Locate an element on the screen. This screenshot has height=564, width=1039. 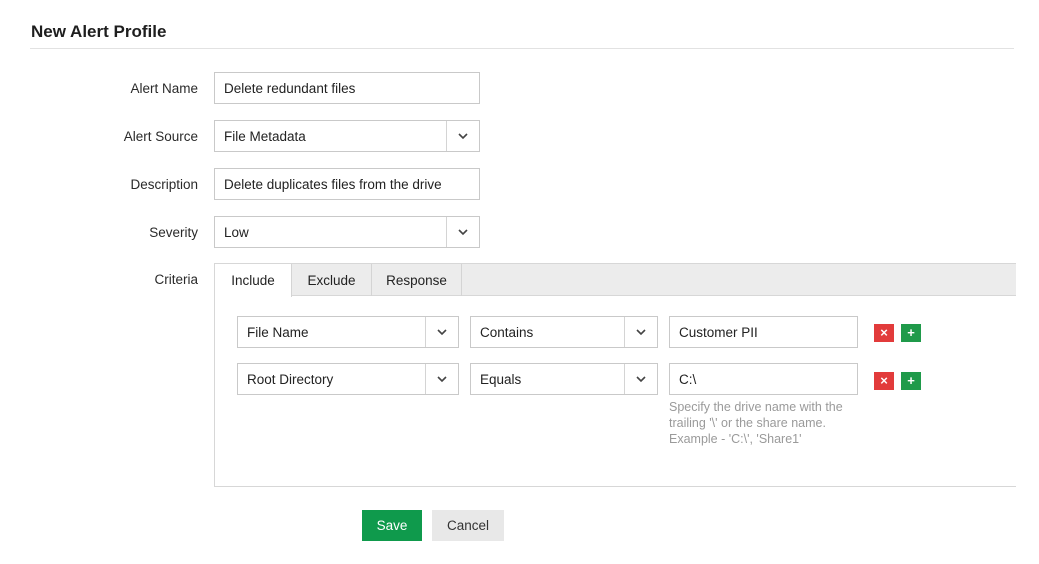
criteria-field-value: File Name is located at coordinates (278, 332).